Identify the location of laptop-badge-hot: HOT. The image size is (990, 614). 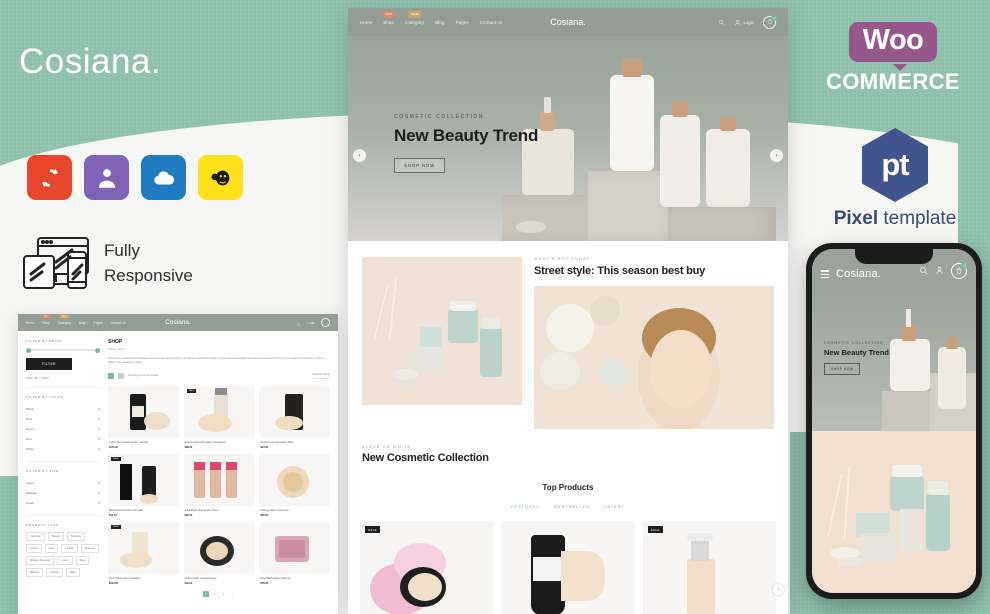
(46, 316).